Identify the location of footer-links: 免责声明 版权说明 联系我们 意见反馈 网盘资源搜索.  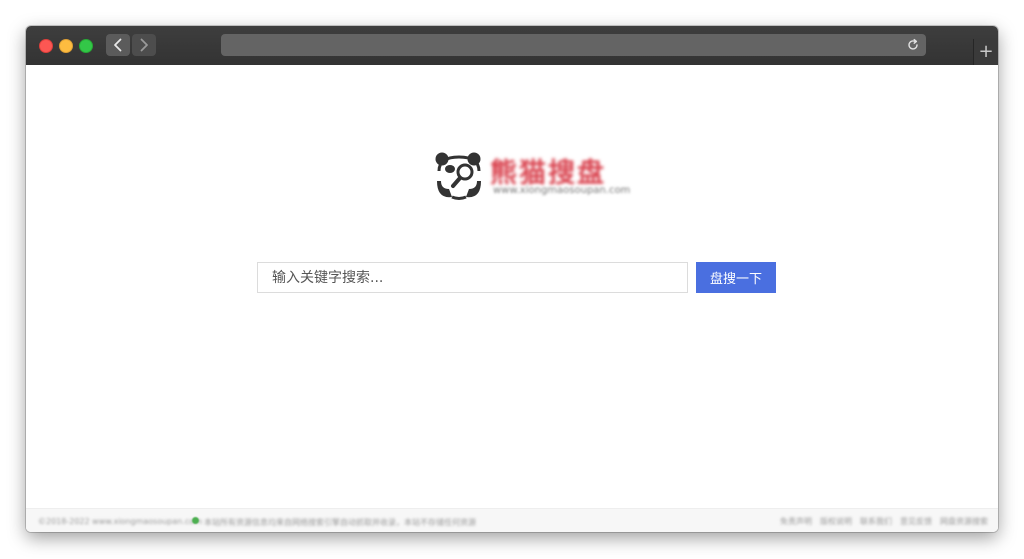
(884, 521).